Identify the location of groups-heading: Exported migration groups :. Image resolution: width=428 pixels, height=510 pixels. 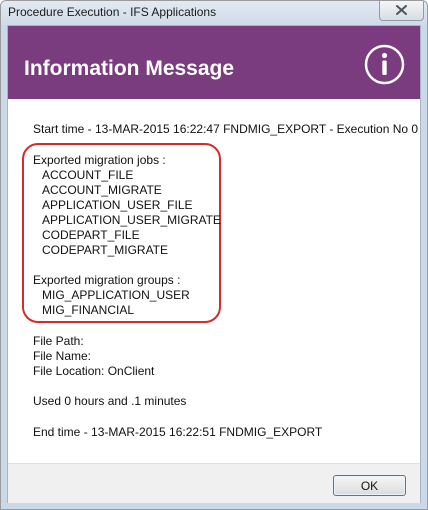
(107, 280).